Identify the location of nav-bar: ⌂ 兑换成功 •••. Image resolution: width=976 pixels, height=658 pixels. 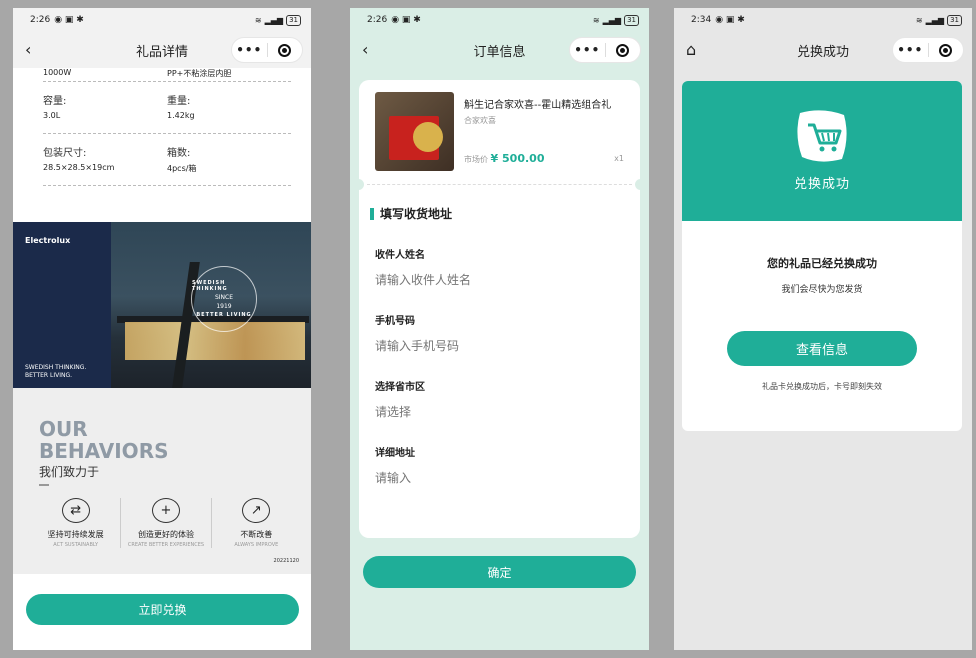
(823, 50).